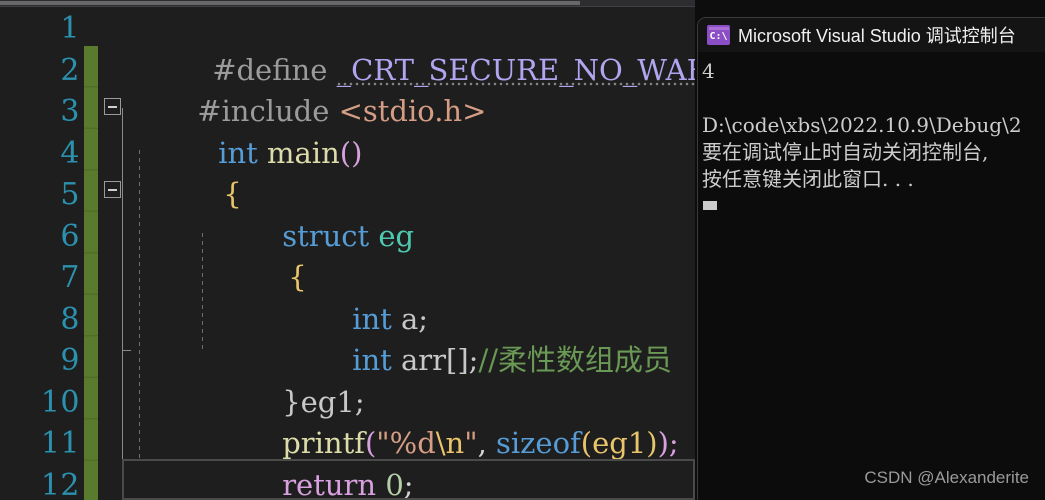 Image resolution: width=1045 pixels, height=500 pixels. I want to click on code-line: 7 int a;, so click(347, 296).